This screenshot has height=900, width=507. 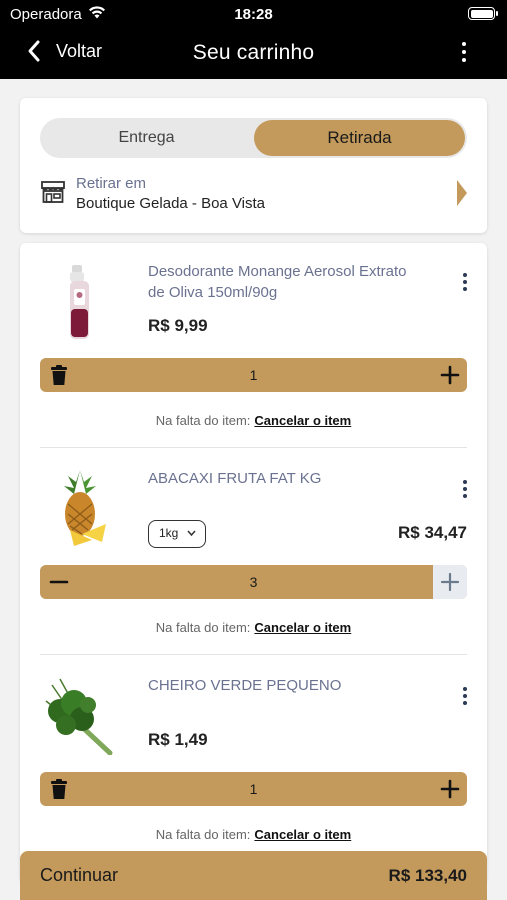 What do you see at coordinates (359, 138) in the screenshot?
I see `tab-retirada: Retirada` at bounding box center [359, 138].